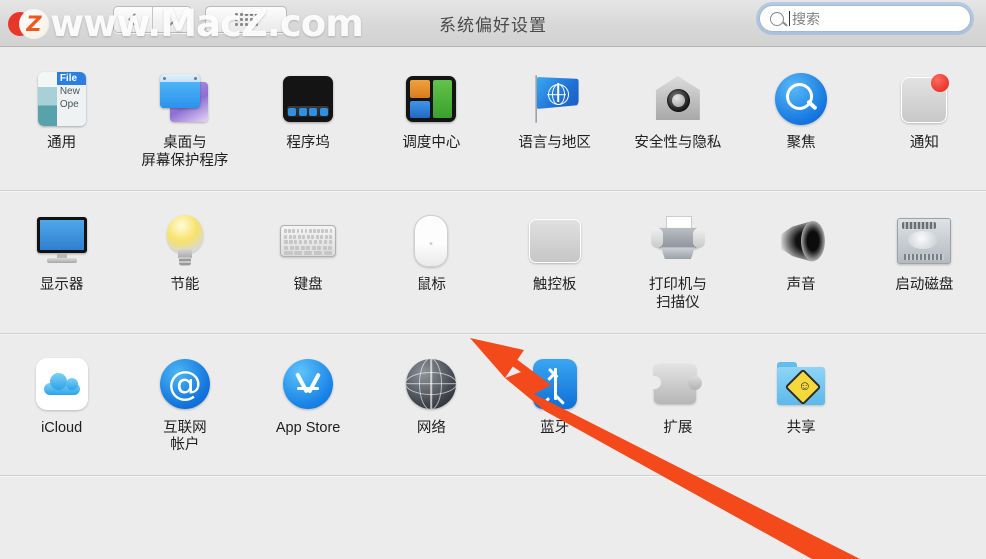 This screenshot has height=559, width=986. I want to click on search-icon, so click(777, 18).